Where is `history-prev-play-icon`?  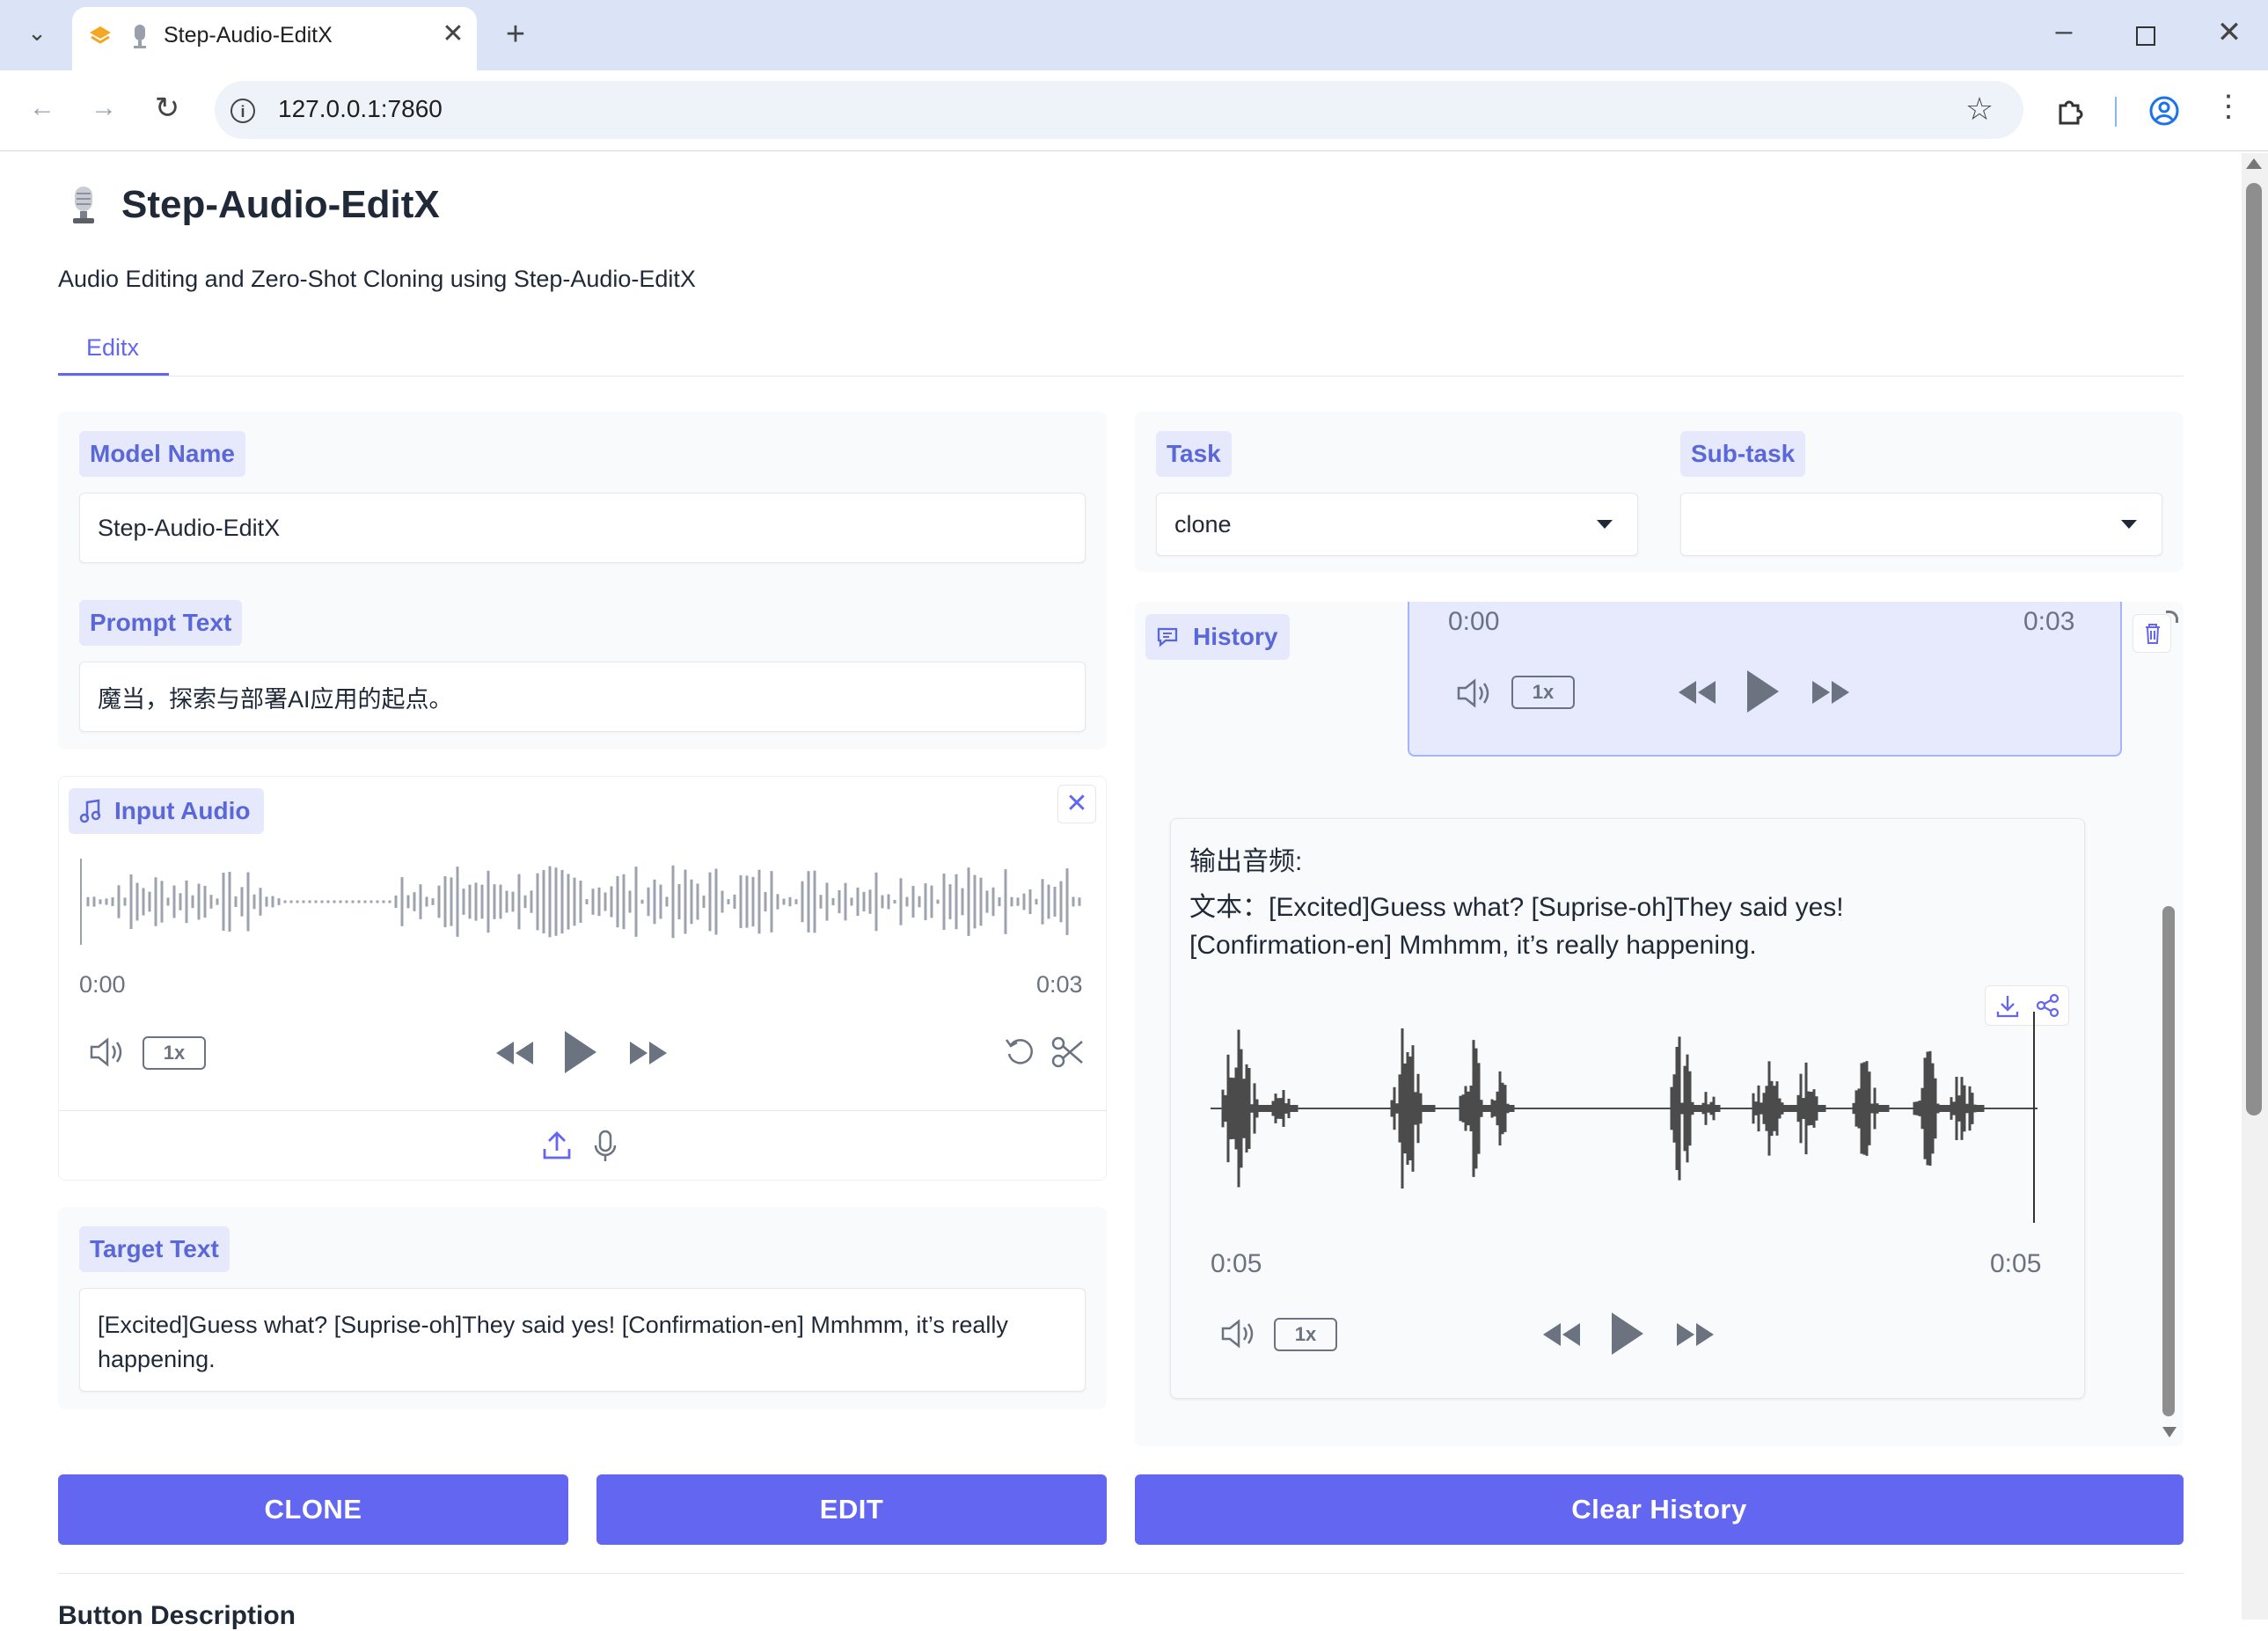 history-prev-play-icon is located at coordinates (1763, 691).